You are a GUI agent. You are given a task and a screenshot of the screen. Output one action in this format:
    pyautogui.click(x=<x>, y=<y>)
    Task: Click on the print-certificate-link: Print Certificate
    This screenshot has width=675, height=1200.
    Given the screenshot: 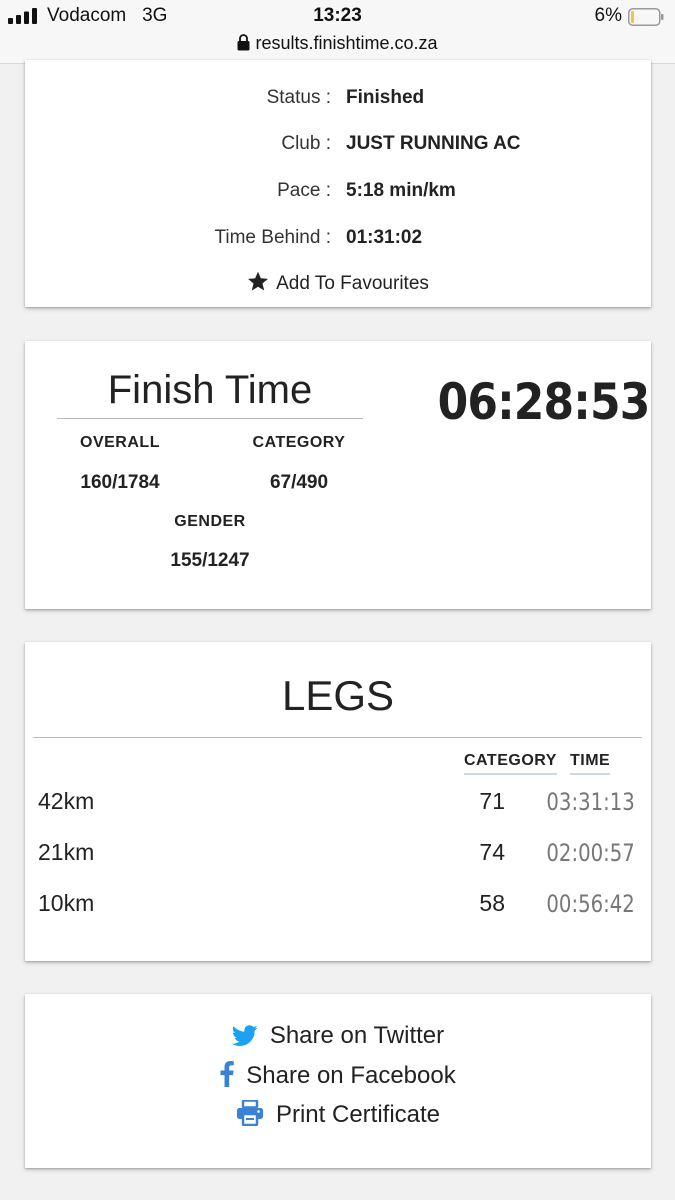 What is the action you would take?
    pyautogui.click(x=338, y=1117)
    